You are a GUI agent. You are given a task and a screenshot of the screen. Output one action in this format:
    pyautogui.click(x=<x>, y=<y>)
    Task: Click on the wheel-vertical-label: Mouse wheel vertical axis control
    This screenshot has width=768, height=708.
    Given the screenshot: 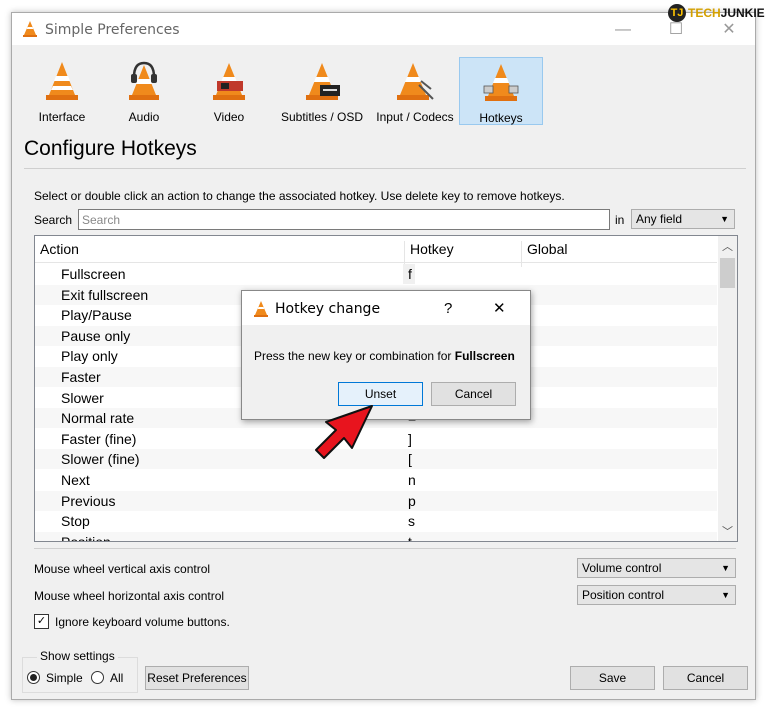 What is the action you would take?
    pyautogui.click(x=122, y=569)
    